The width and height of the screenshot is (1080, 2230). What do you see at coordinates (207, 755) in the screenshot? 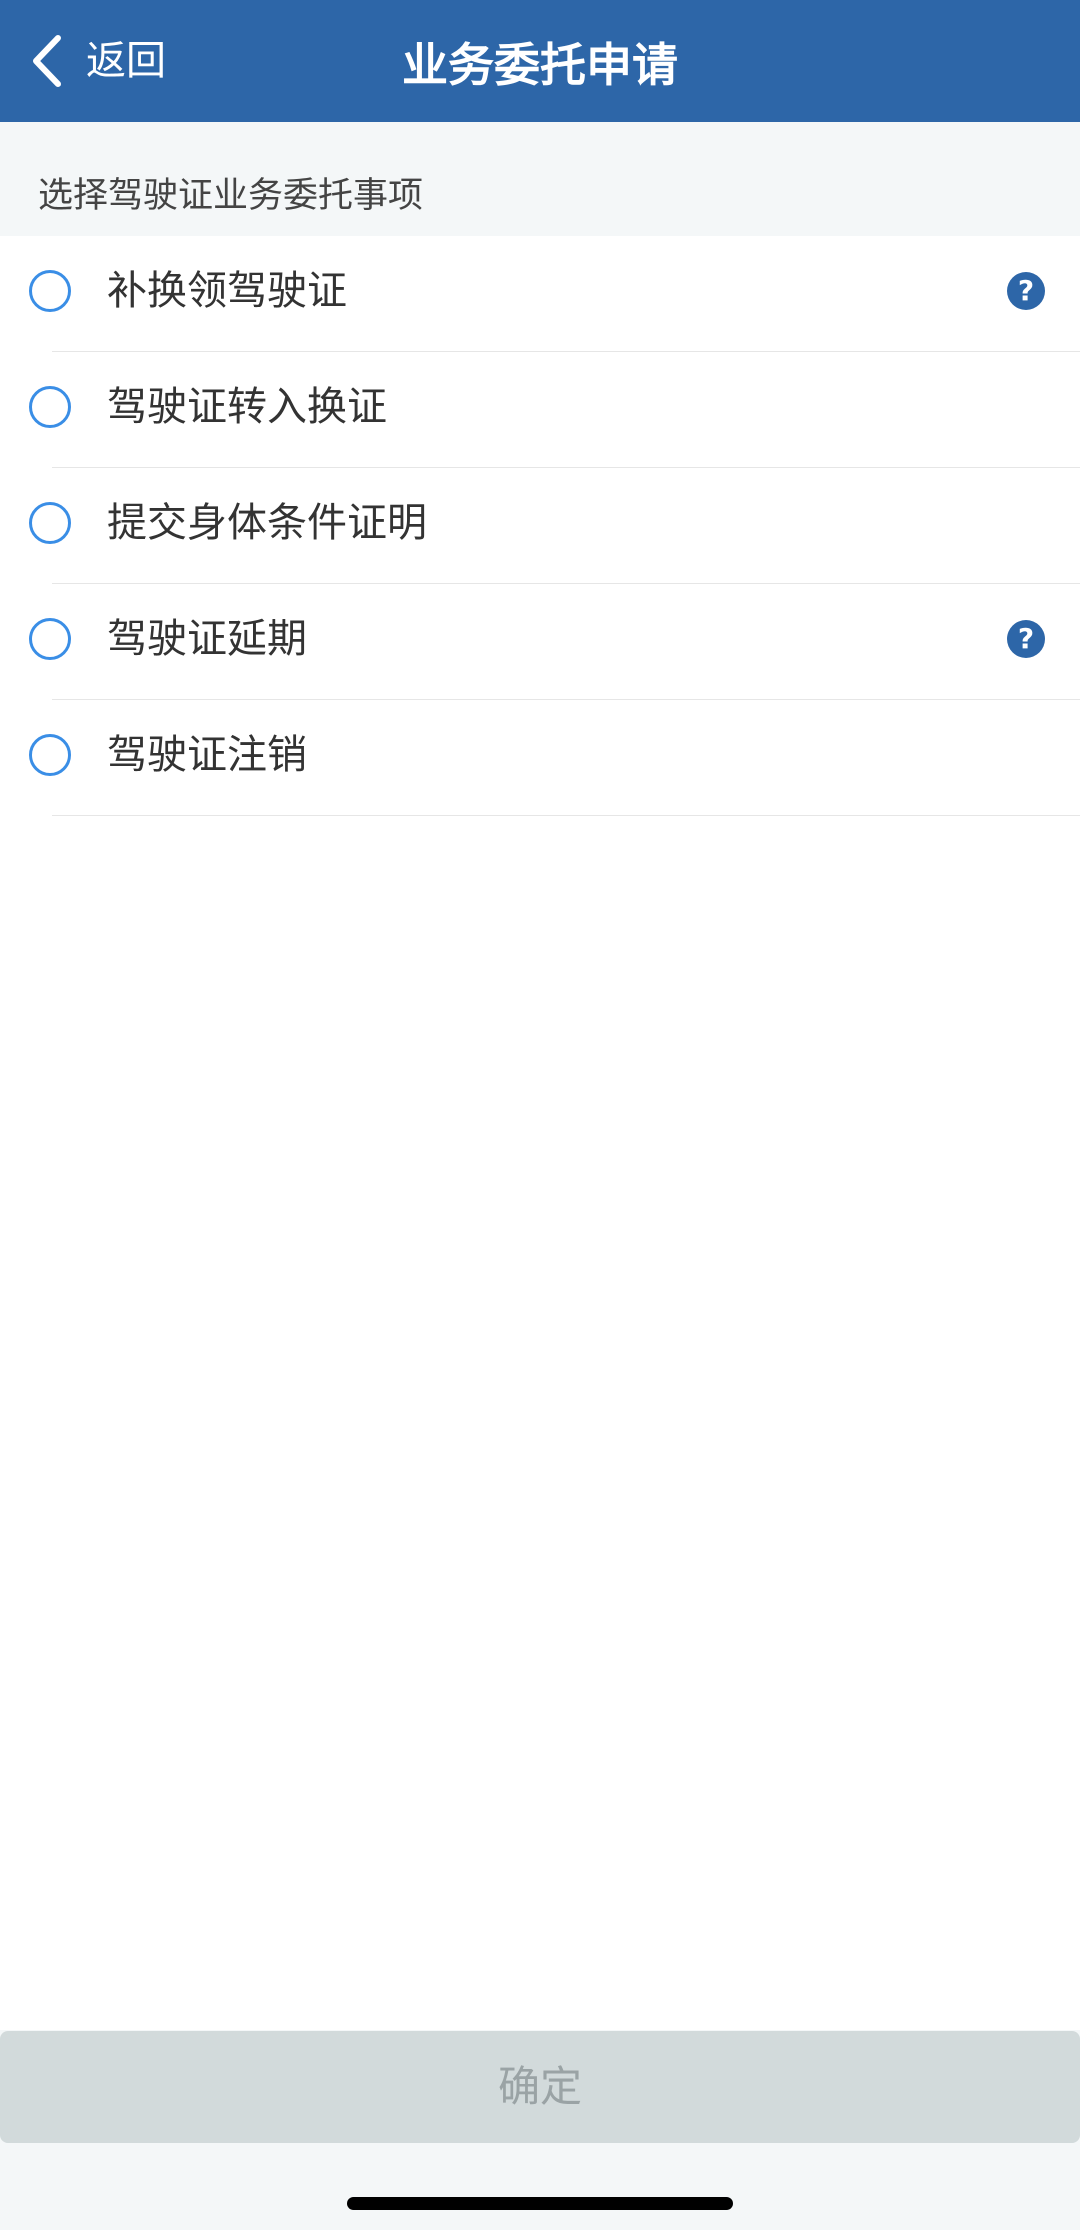
I see `option-label: 驾驶证注销` at bounding box center [207, 755].